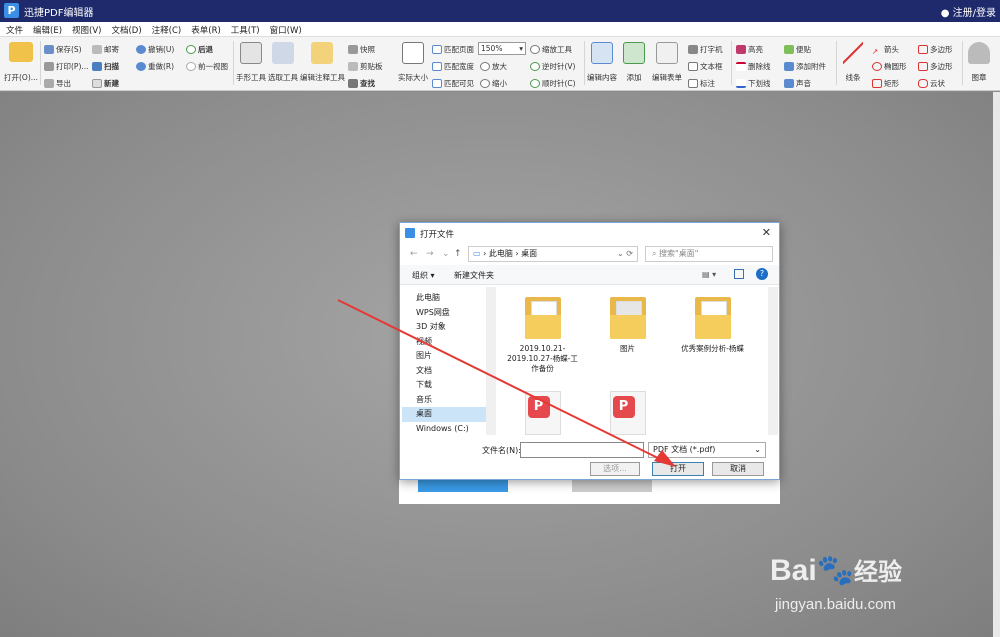  I want to click on watermark-brand2: 经验, so click(878, 572).